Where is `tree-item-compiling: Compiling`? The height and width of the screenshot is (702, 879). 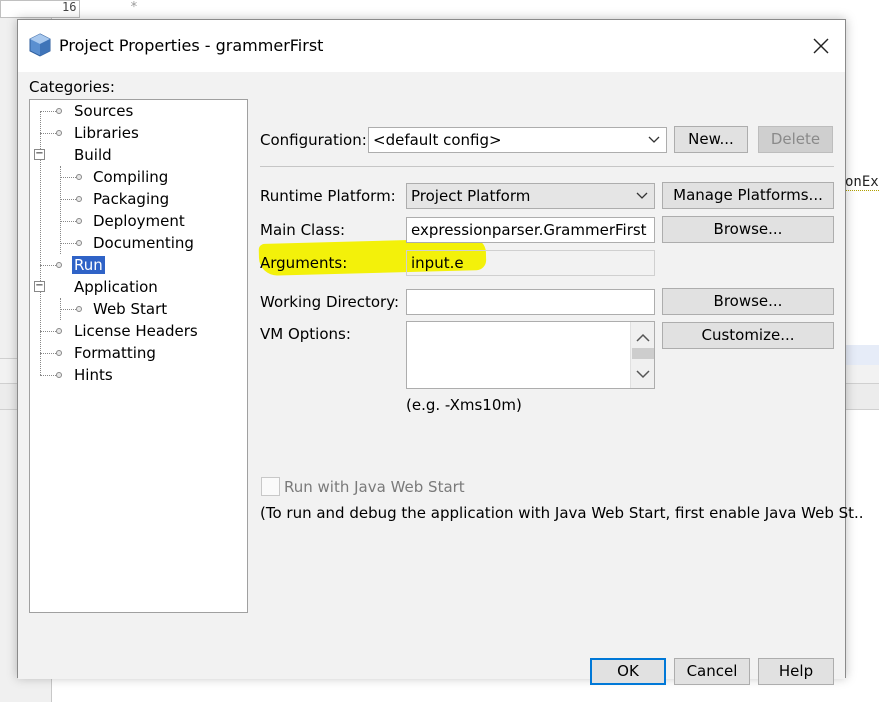
tree-item-compiling: Compiling is located at coordinates (130, 177).